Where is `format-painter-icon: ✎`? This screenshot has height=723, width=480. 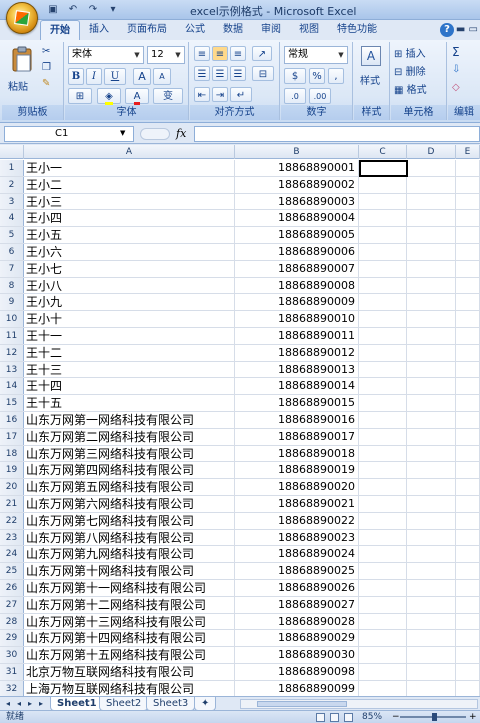 format-painter-icon: ✎ is located at coordinates (46, 83).